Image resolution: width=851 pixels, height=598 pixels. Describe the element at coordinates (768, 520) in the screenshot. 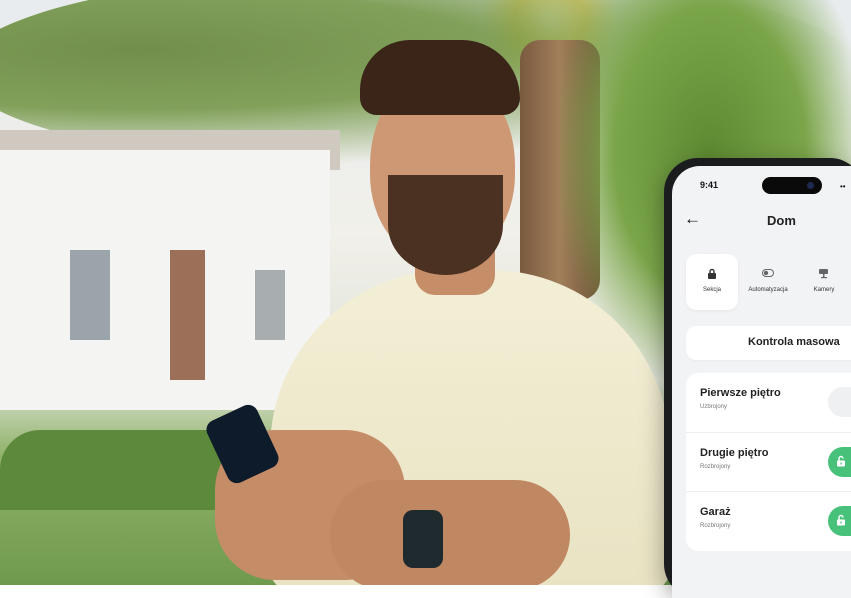

I see `list-item: Garaż Rozbrojony` at that location.